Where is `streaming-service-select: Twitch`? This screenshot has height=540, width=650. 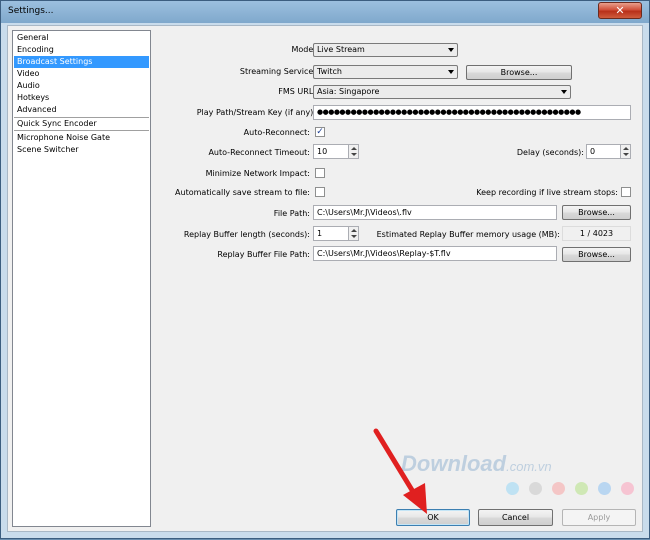
streaming-service-select: Twitch is located at coordinates (385, 72).